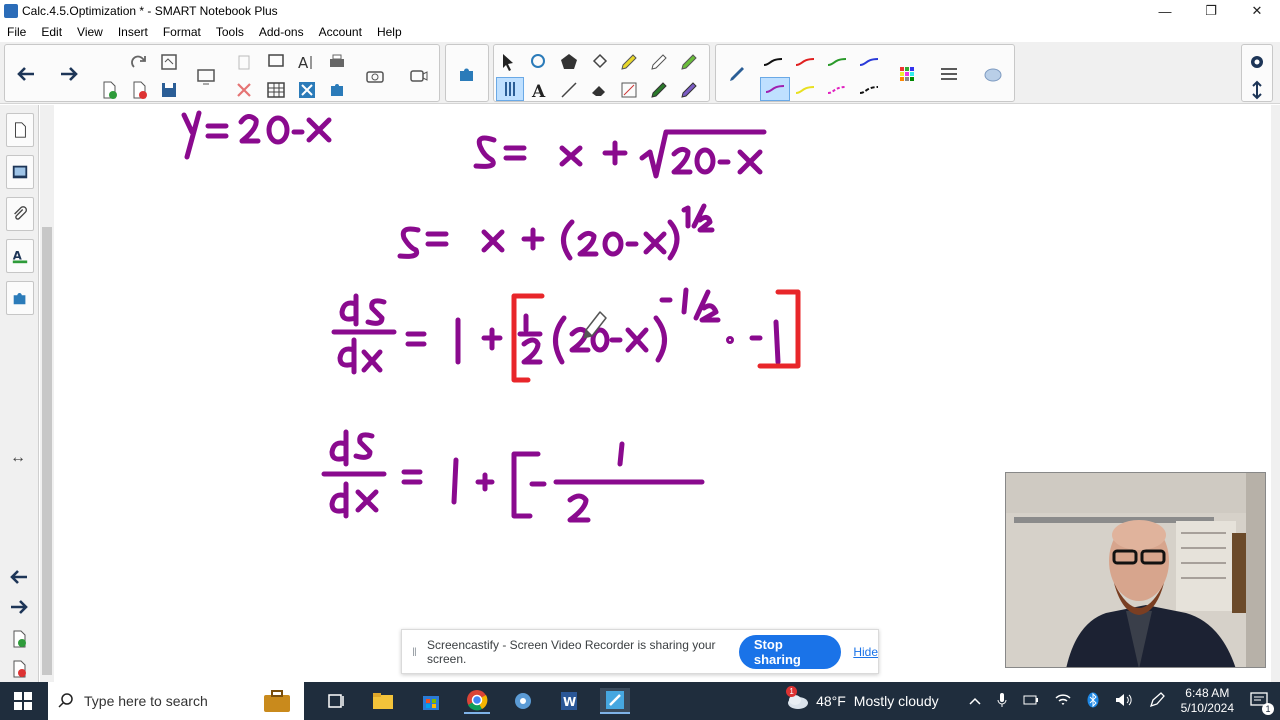  What do you see at coordinates (244, 90) in the screenshot?
I see `delete-icon` at bounding box center [244, 90].